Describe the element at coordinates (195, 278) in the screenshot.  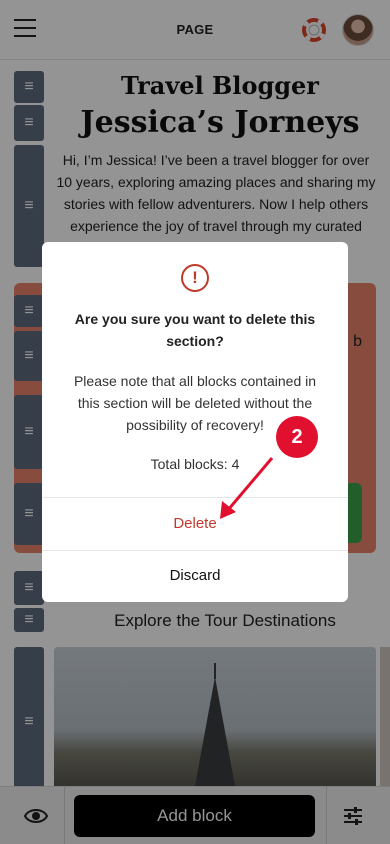
I see `warning-circle-icon: !` at that location.